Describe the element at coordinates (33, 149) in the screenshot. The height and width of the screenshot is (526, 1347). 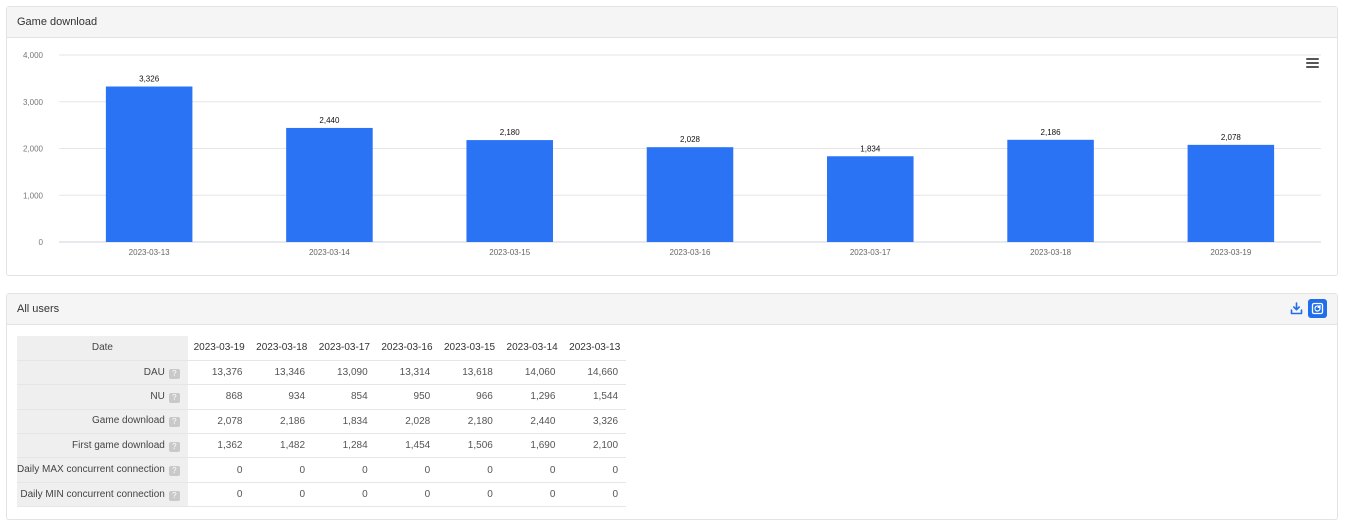
I see `y-tick-label: 2,000` at that location.